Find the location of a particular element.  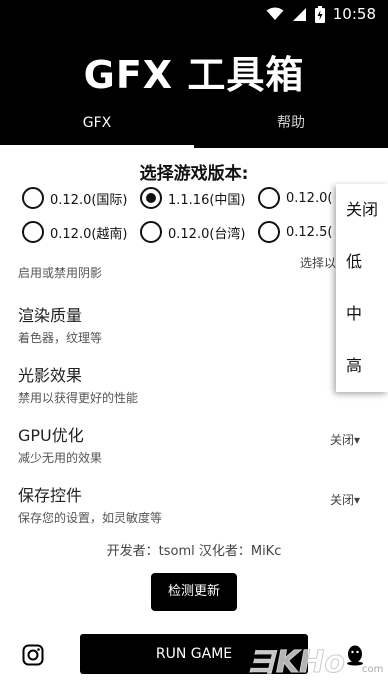

radio-label: 0.12.0(国际) is located at coordinates (89, 200).